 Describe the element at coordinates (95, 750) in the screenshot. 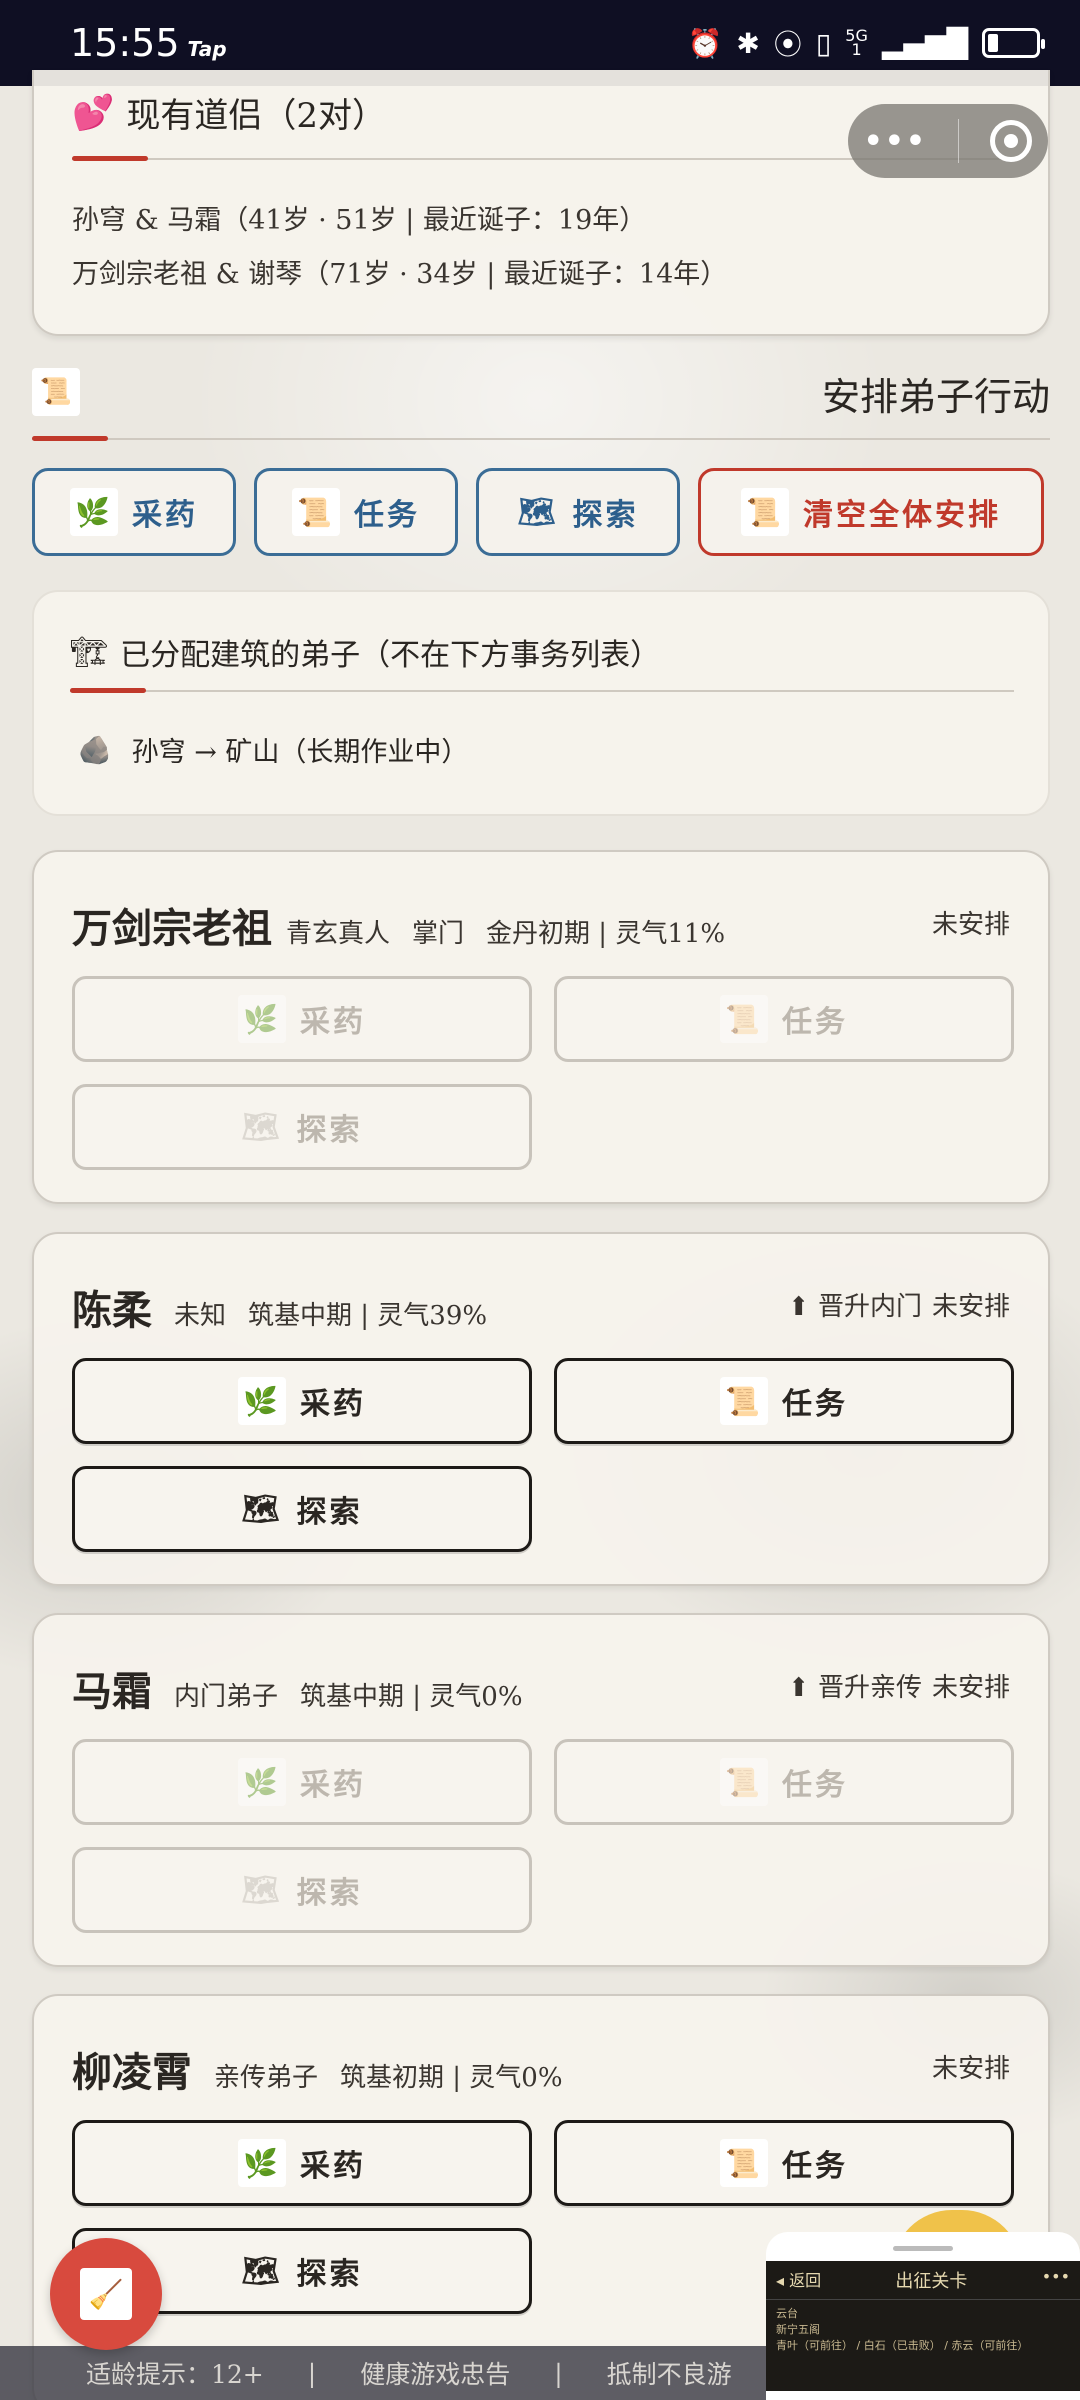

I see `ore-icon: 🪨` at that location.